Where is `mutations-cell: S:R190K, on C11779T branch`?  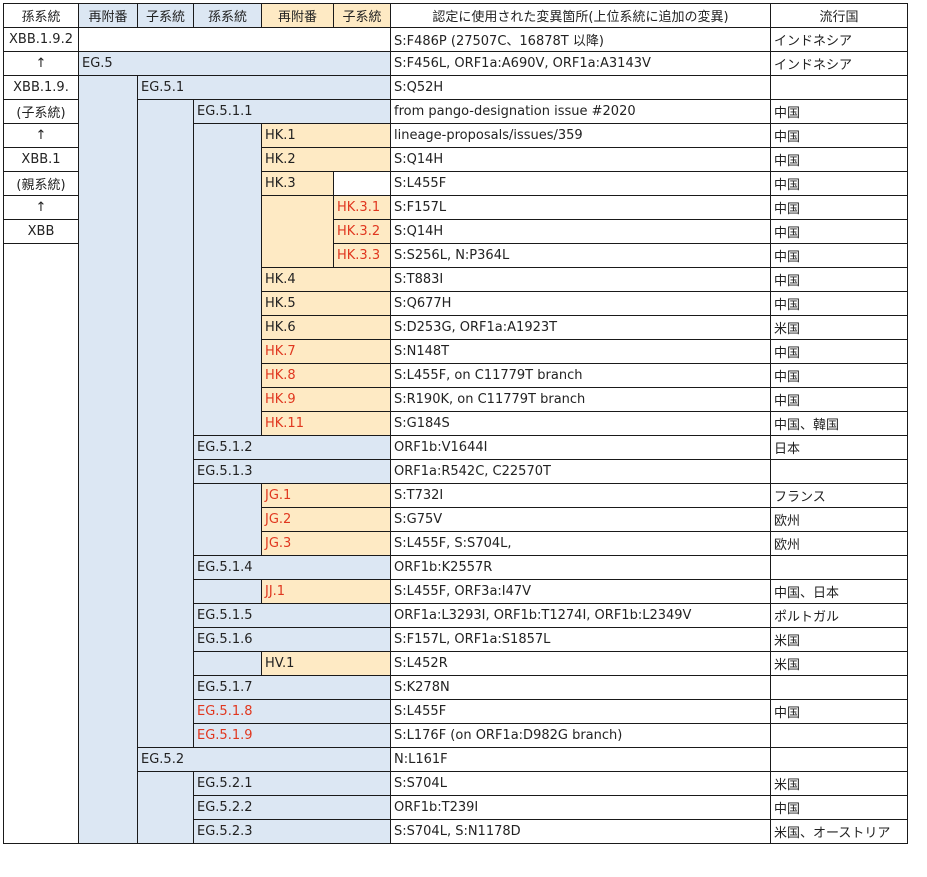
mutations-cell: S:R190K, on C11779T branch is located at coordinates (580, 399).